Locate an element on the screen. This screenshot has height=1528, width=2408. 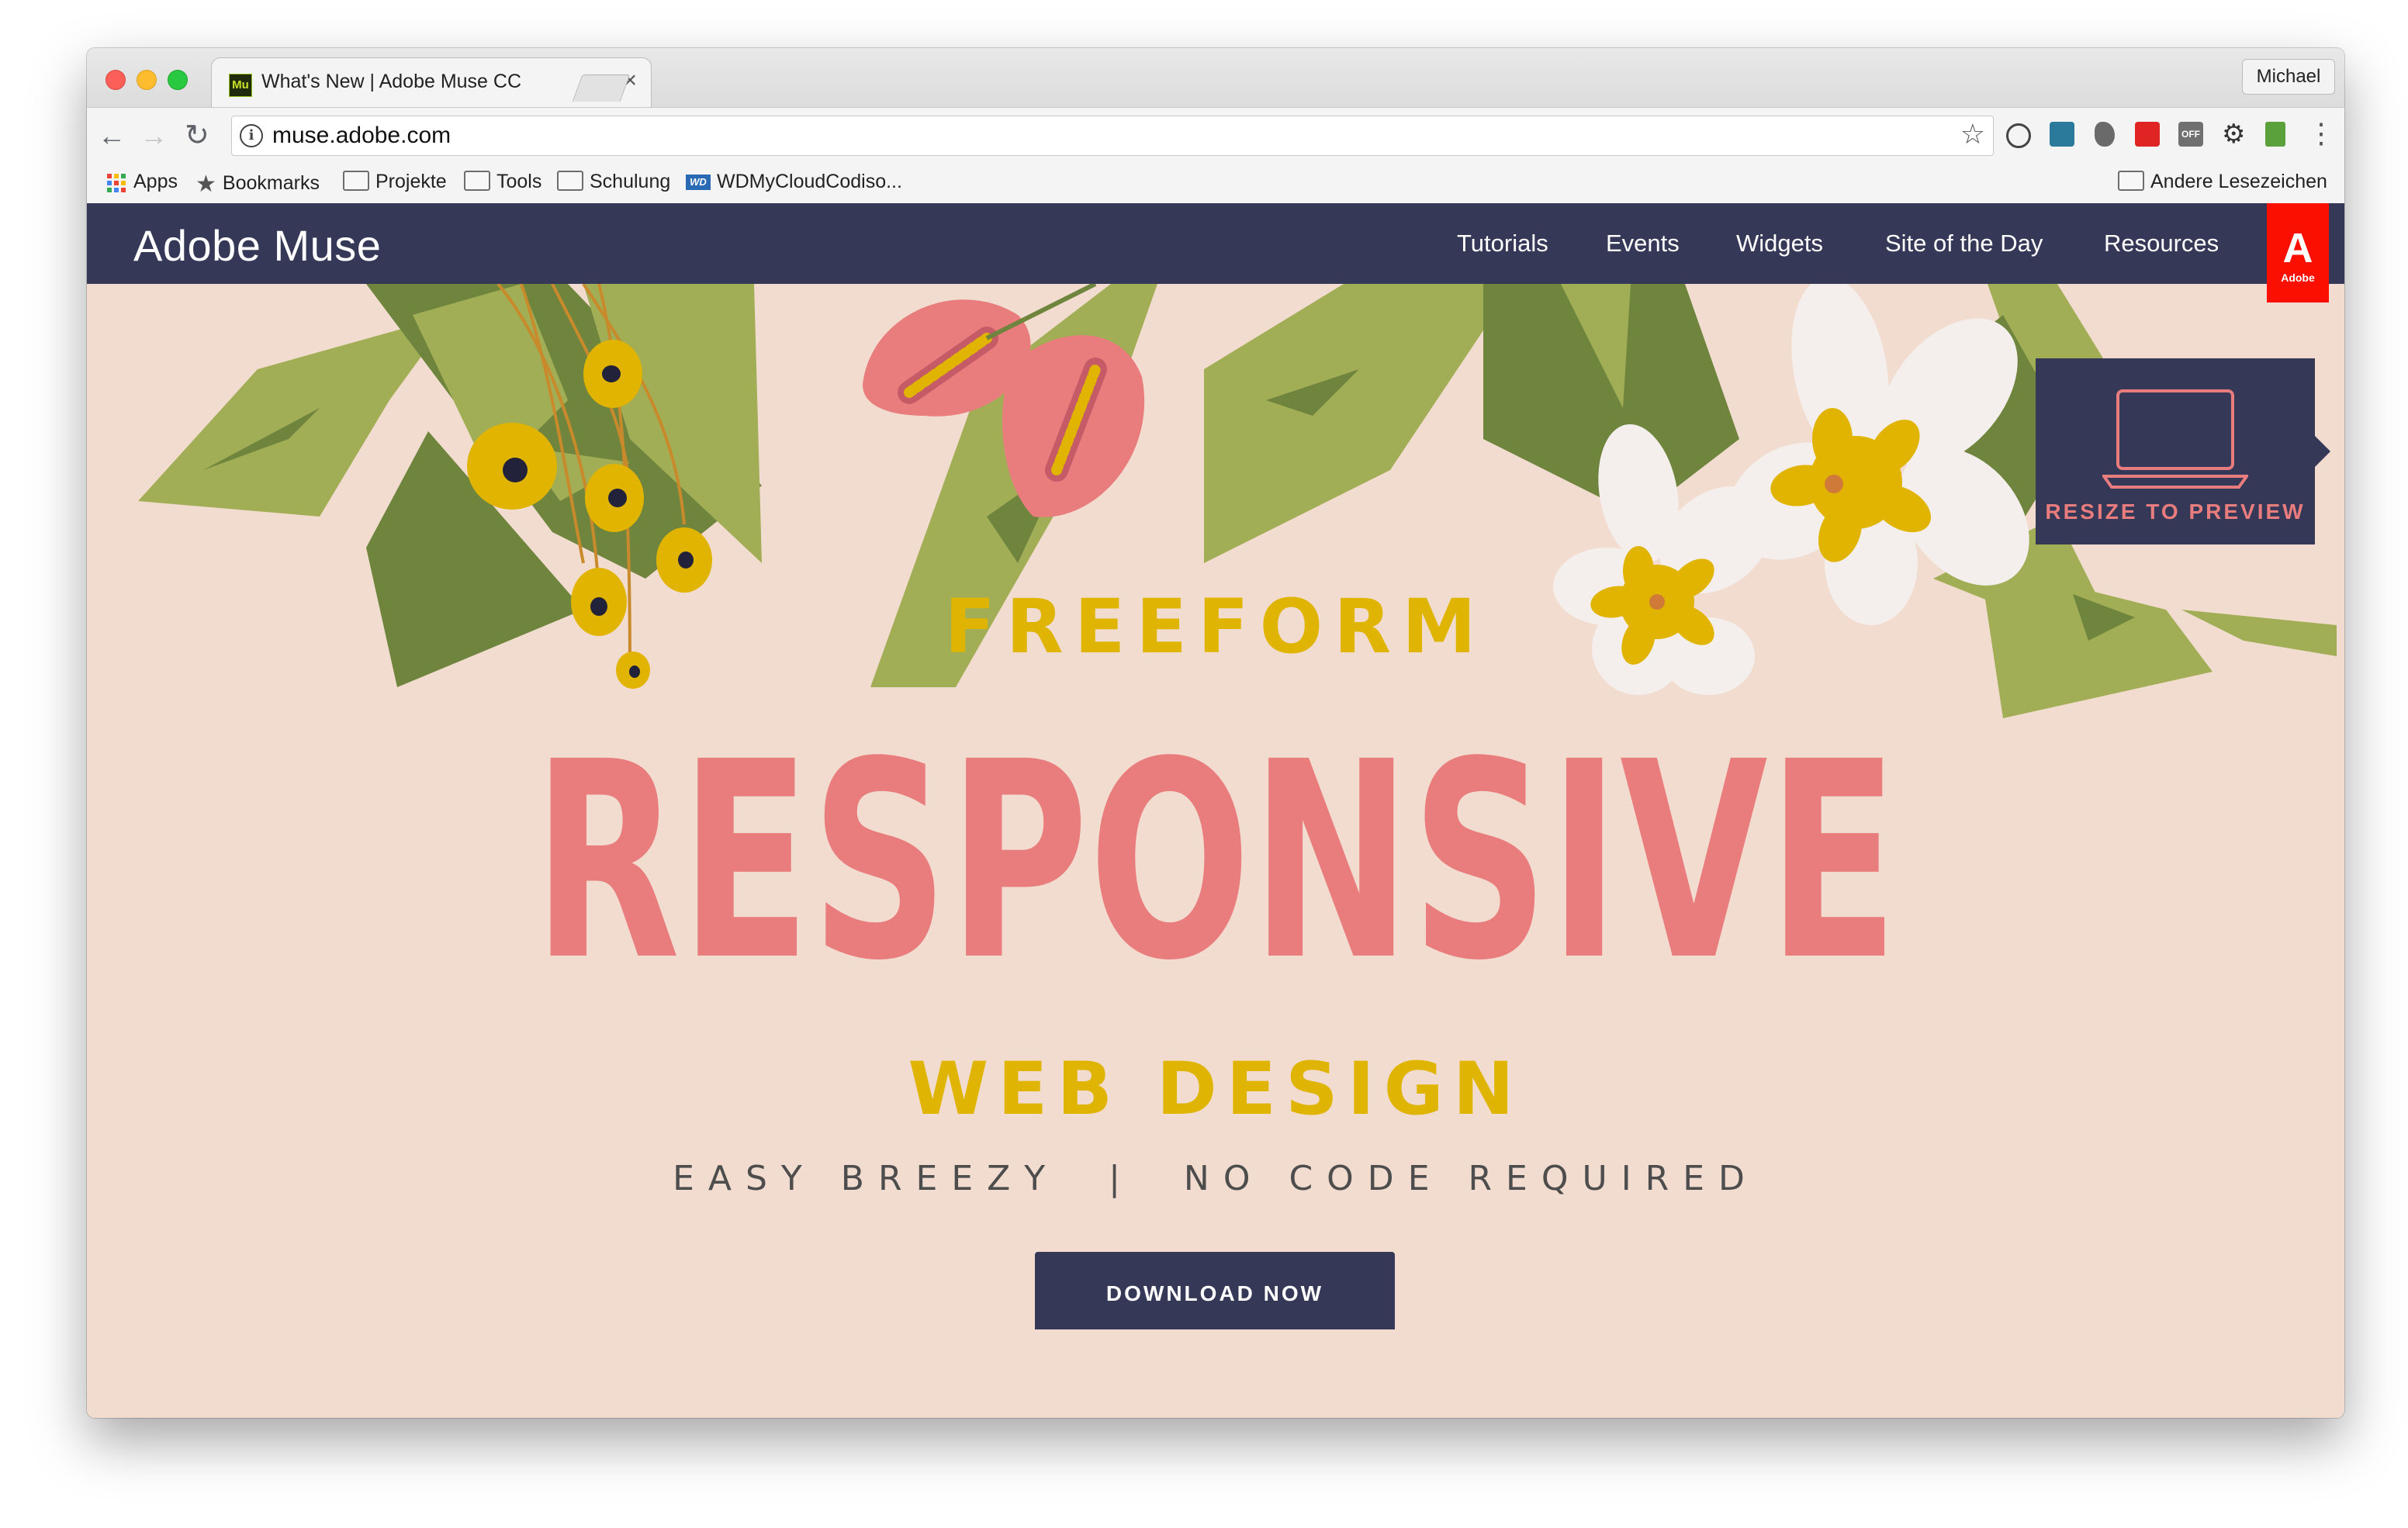
bookmark-star-icon: ☆ is located at coordinates (1972, 134).